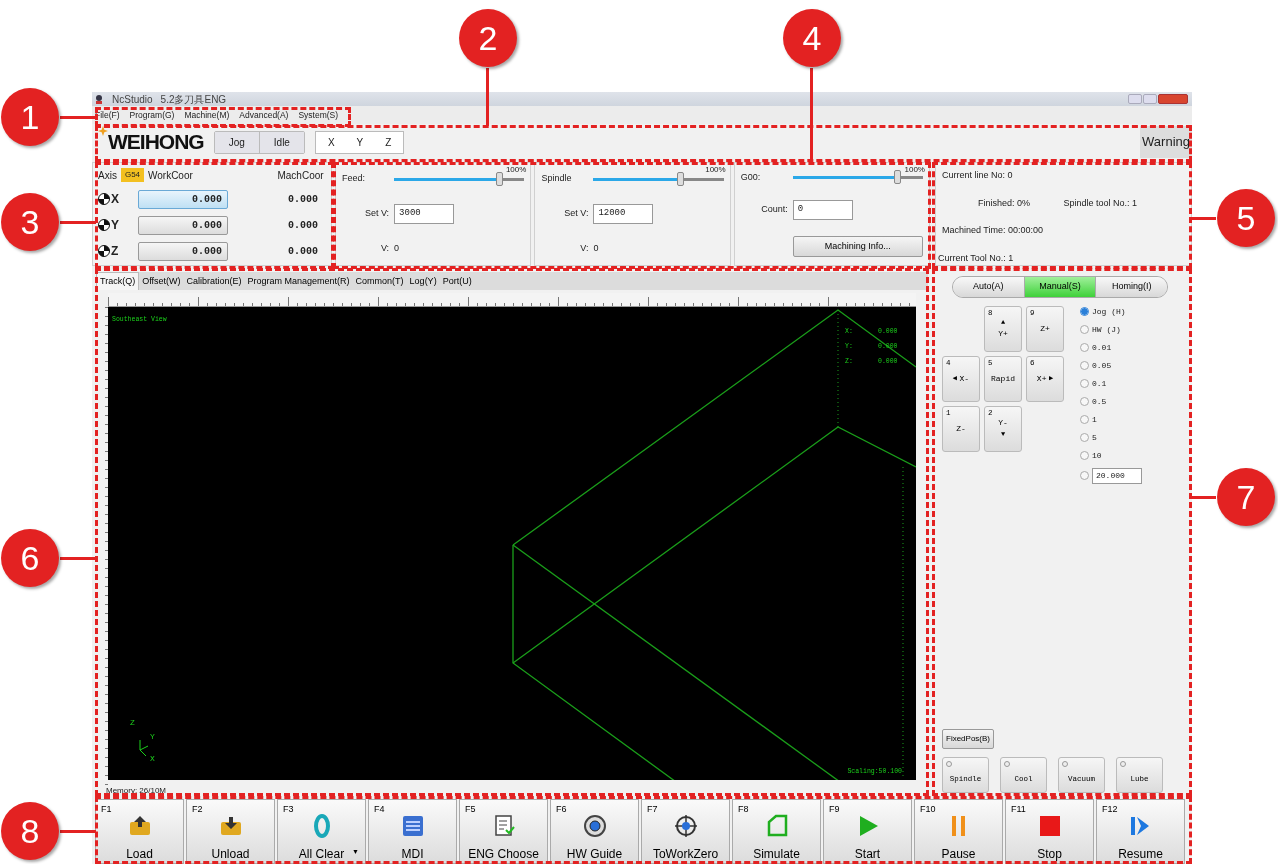 Image resolution: width=1278 pixels, height=864 pixels. What do you see at coordinates (988, 287) in the screenshot?
I see `mode-tab: Auto(A)` at bounding box center [988, 287].